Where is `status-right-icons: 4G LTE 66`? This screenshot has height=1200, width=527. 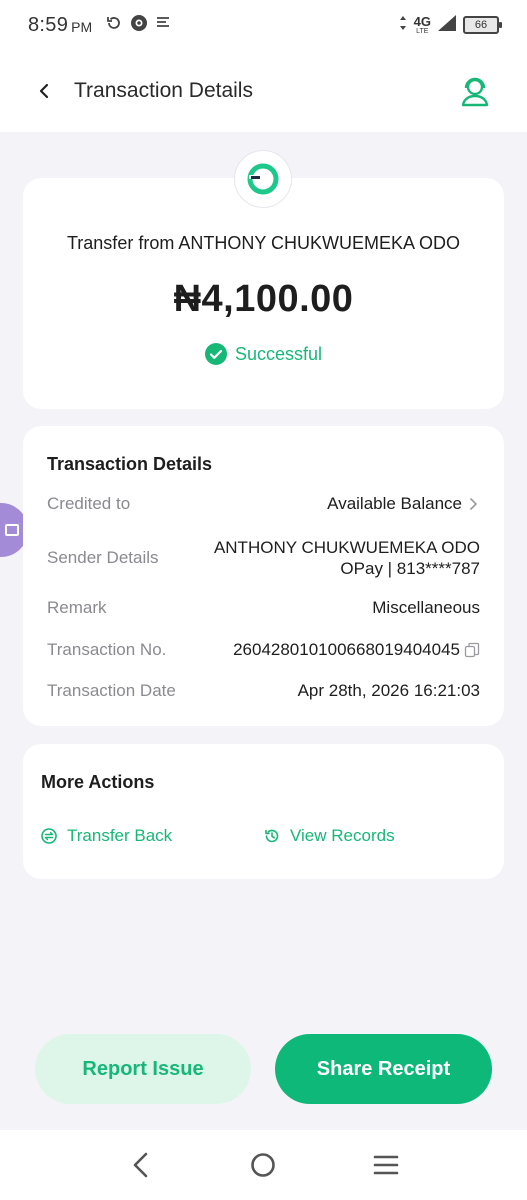
status-right-icons: 4G LTE 66 is located at coordinates (450, 25).